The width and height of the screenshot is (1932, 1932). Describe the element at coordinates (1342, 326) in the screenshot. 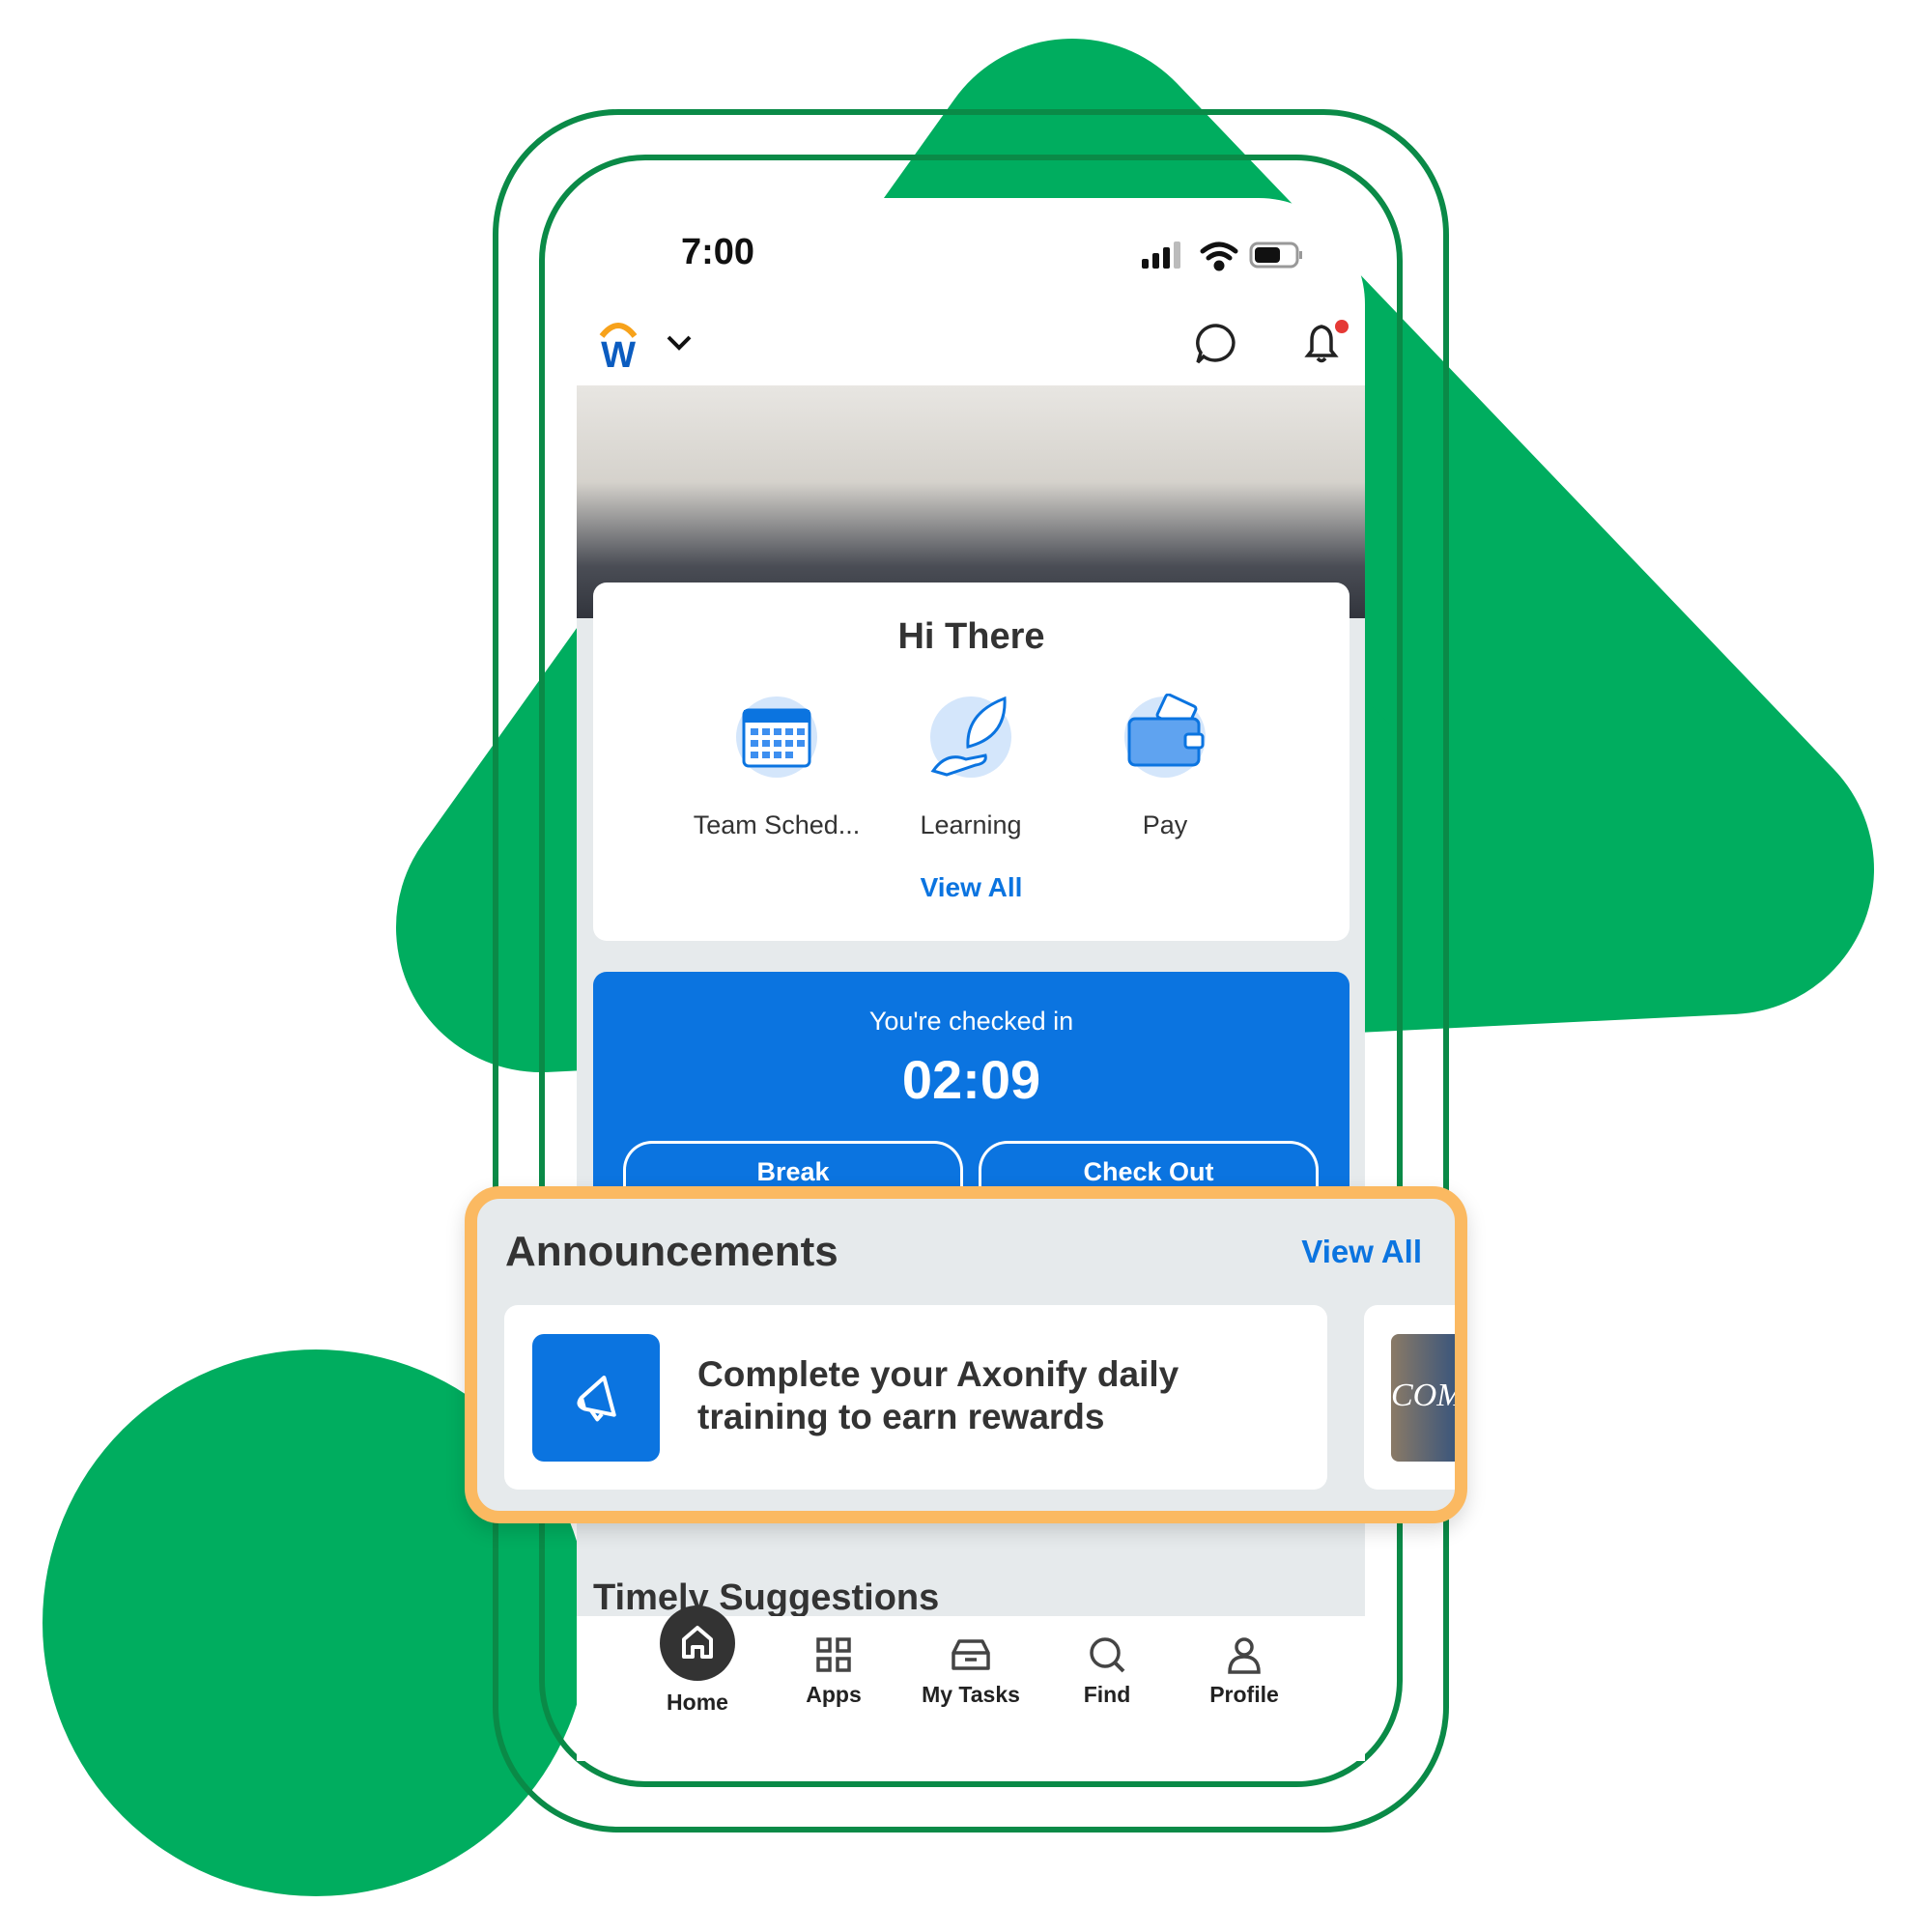

I see `notification-dot` at that location.